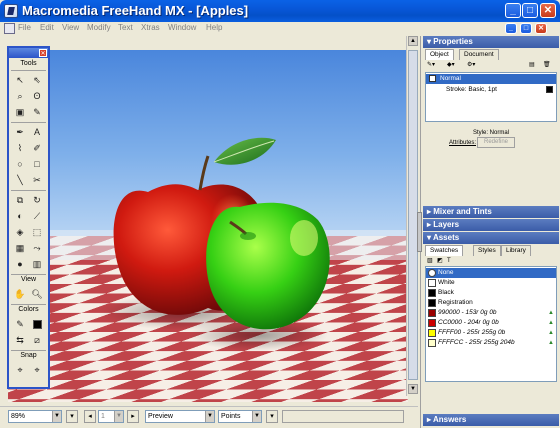  Describe the element at coordinates (37, 248) in the screenshot. I see `connector-tool-icon: ⤳` at that location.